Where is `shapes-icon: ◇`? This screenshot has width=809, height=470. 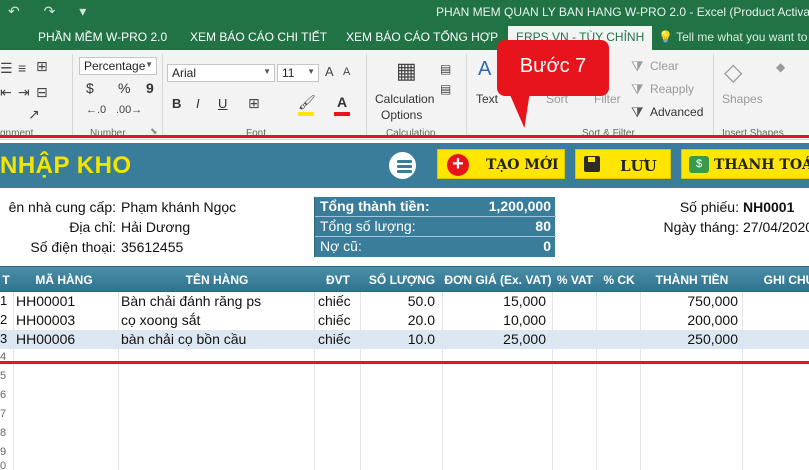 shapes-icon: ◇ is located at coordinates (733, 72).